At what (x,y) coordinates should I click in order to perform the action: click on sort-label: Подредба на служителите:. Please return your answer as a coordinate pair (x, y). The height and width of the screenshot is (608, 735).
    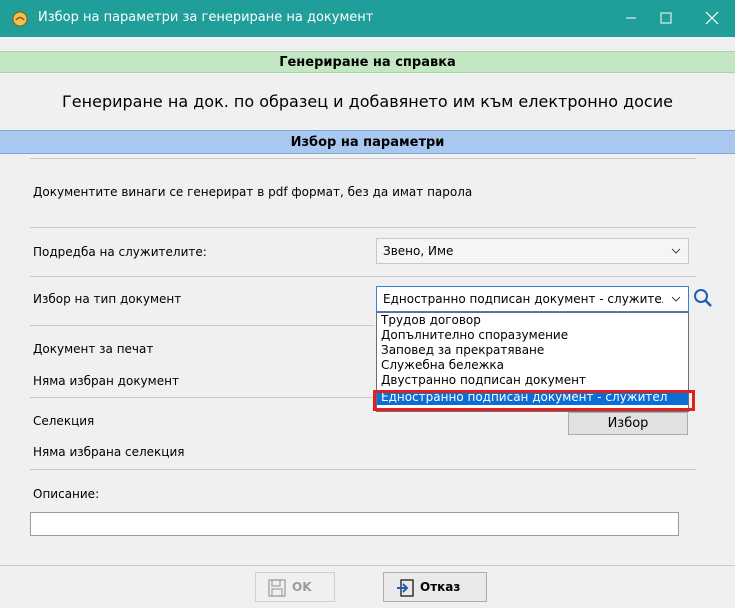
    Looking at the image, I should click on (120, 252).